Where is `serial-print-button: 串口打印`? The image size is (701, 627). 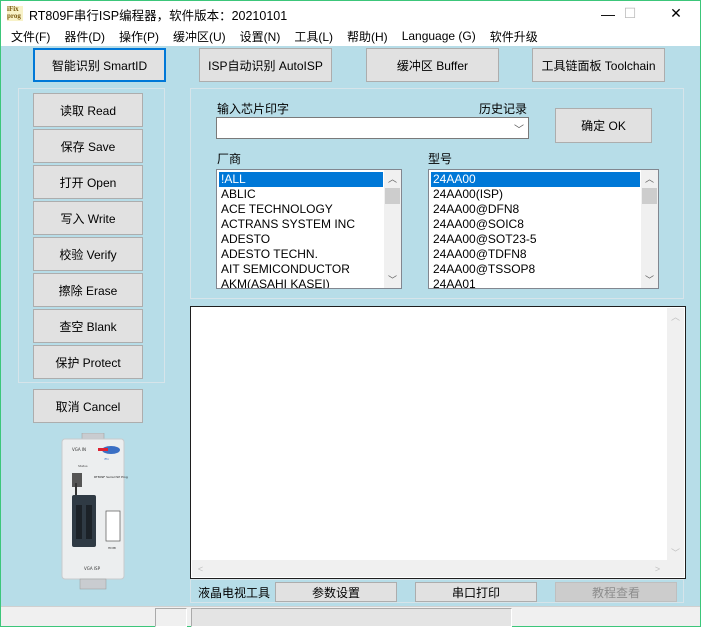 serial-print-button: 串口打印 is located at coordinates (476, 592).